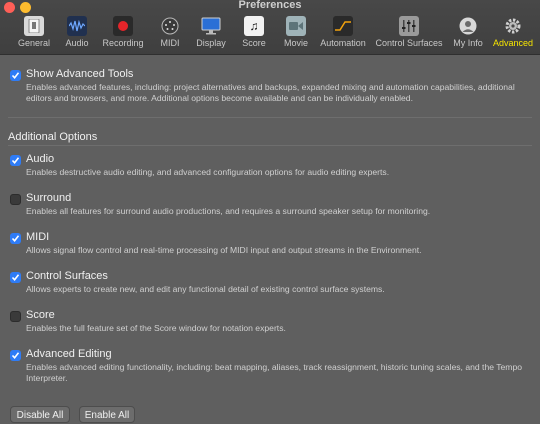 Image resolution: width=540 pixels, height=424 pixels. Describe the element at coordinates (40, 414) in the screenshot. I see `disable-all-button: Disable All` at that location.